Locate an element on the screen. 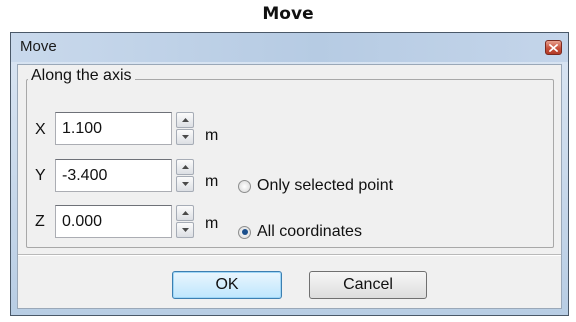 Image resolution: width=576 pixels, height=322 pixels. close-button is located at coordinates (553, 47).